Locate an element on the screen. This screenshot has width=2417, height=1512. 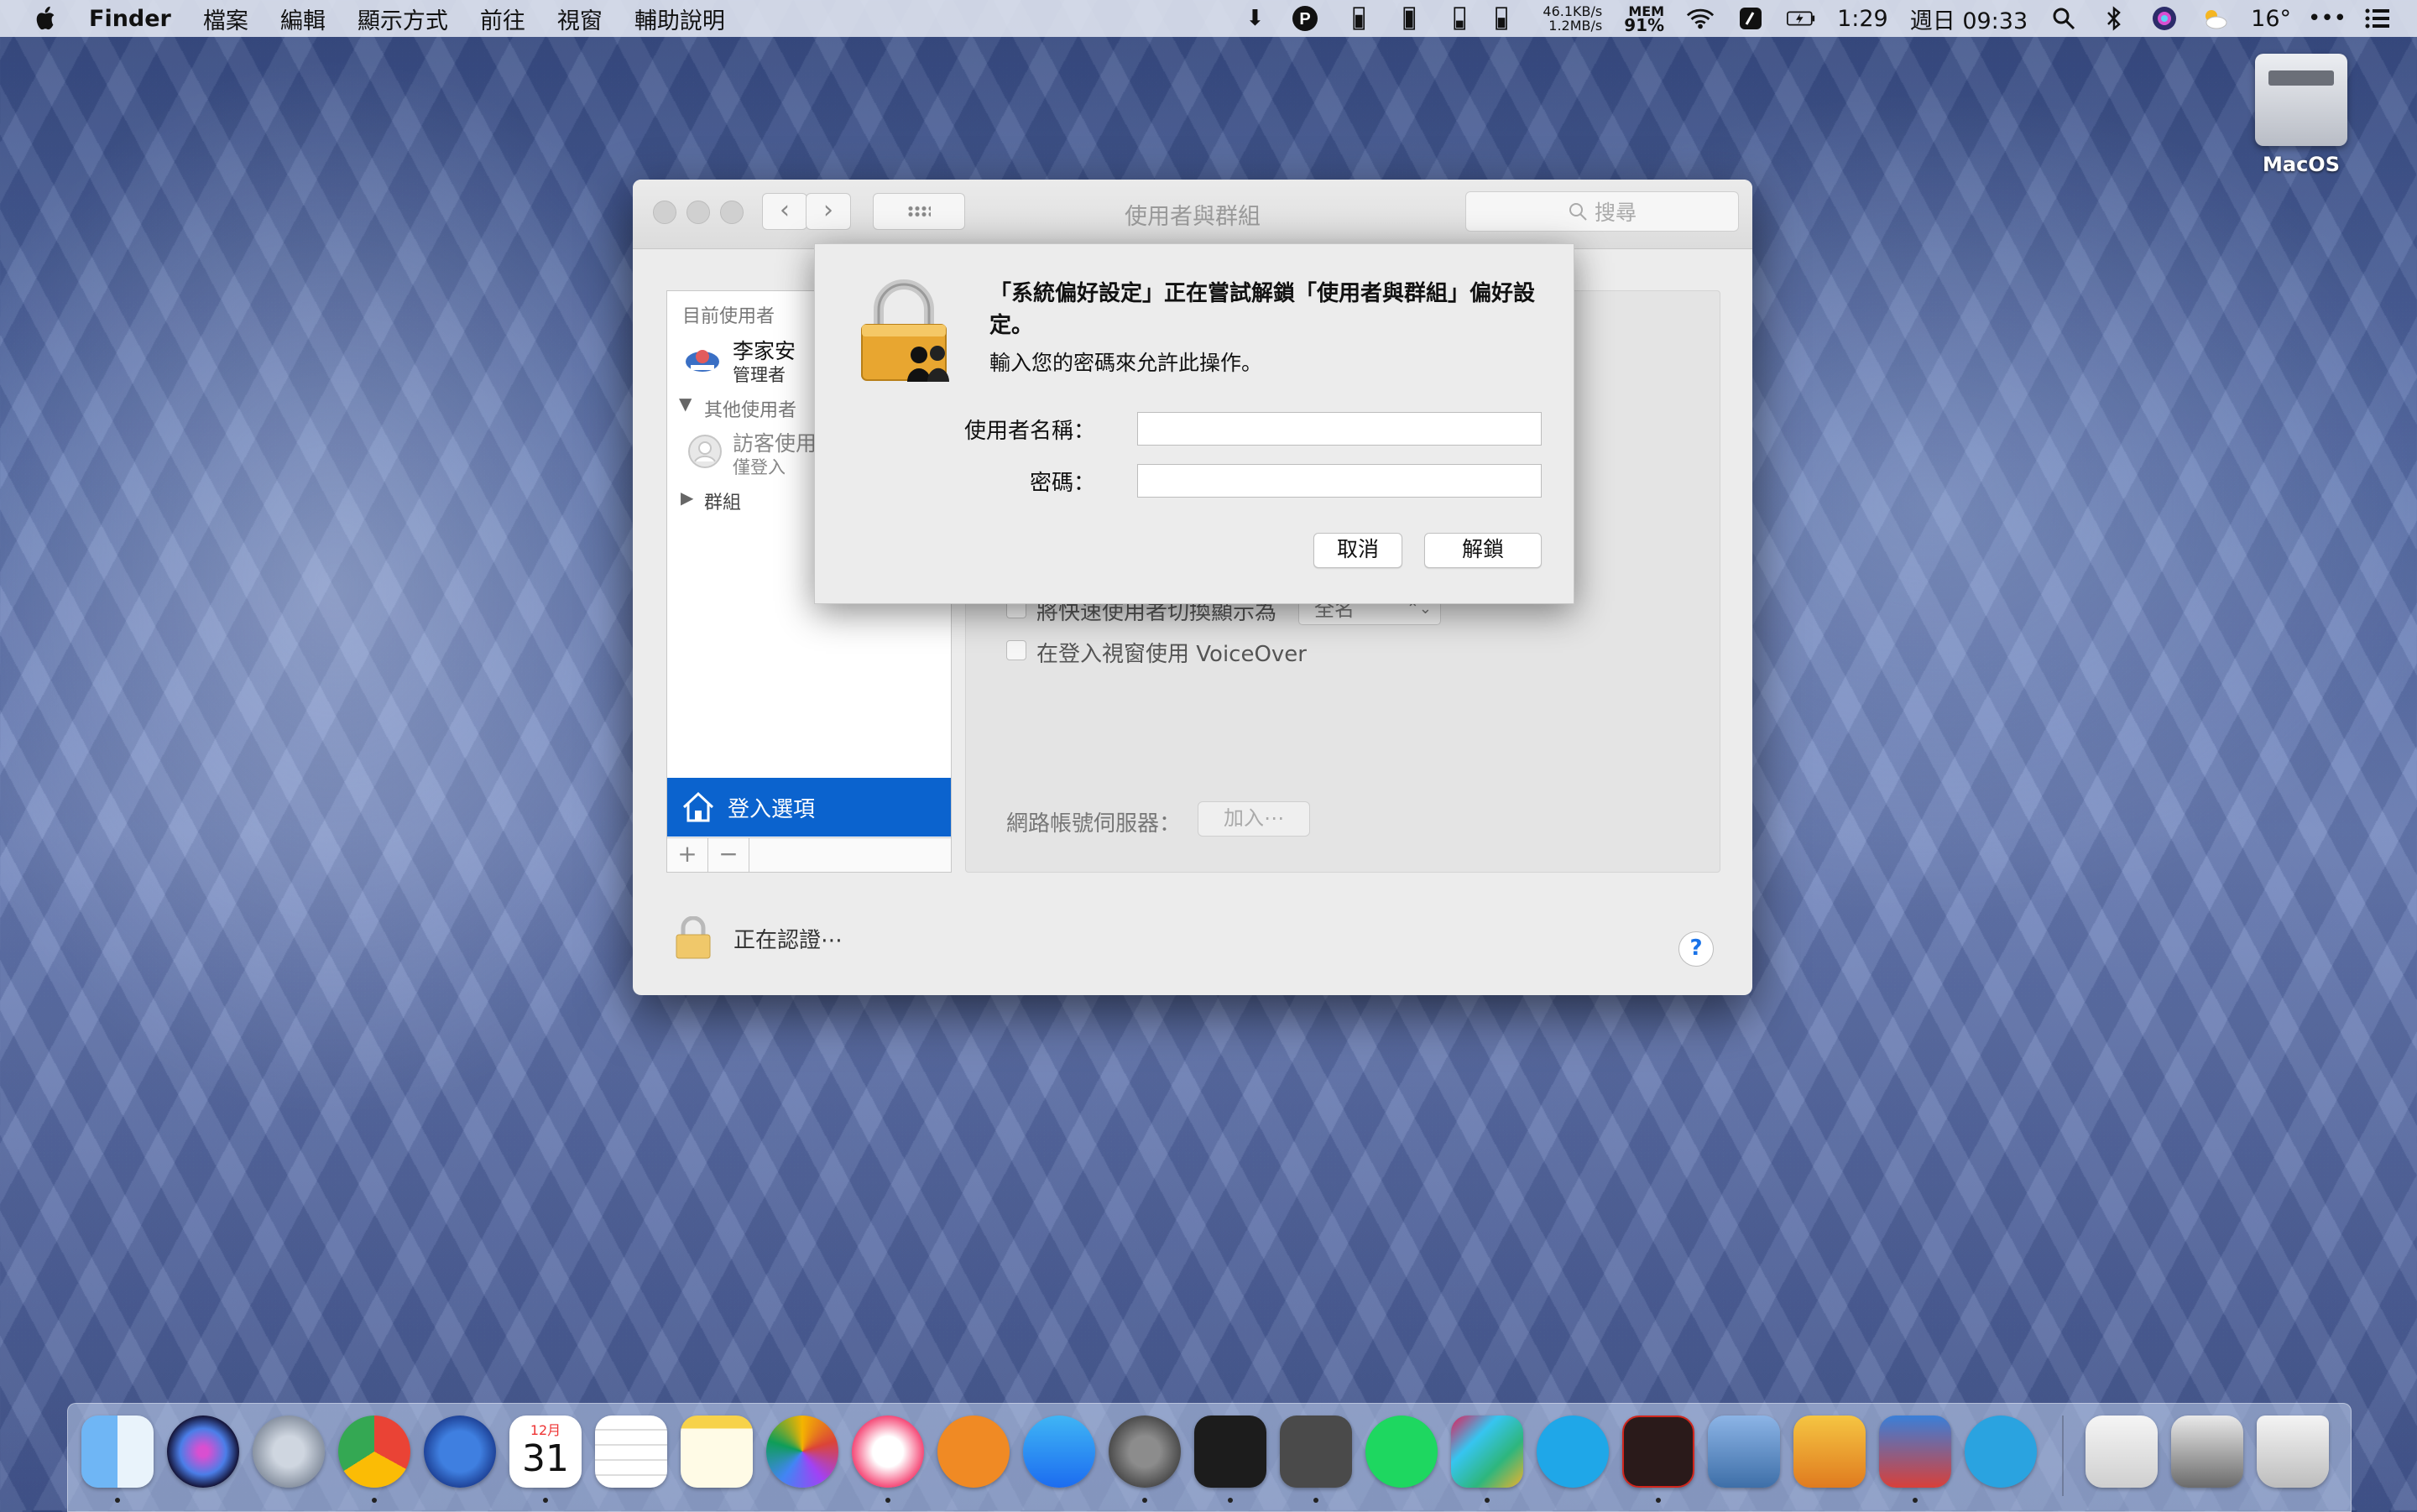
network-up-speed: 46.1KB/s is located at coordinates (1573, 11).